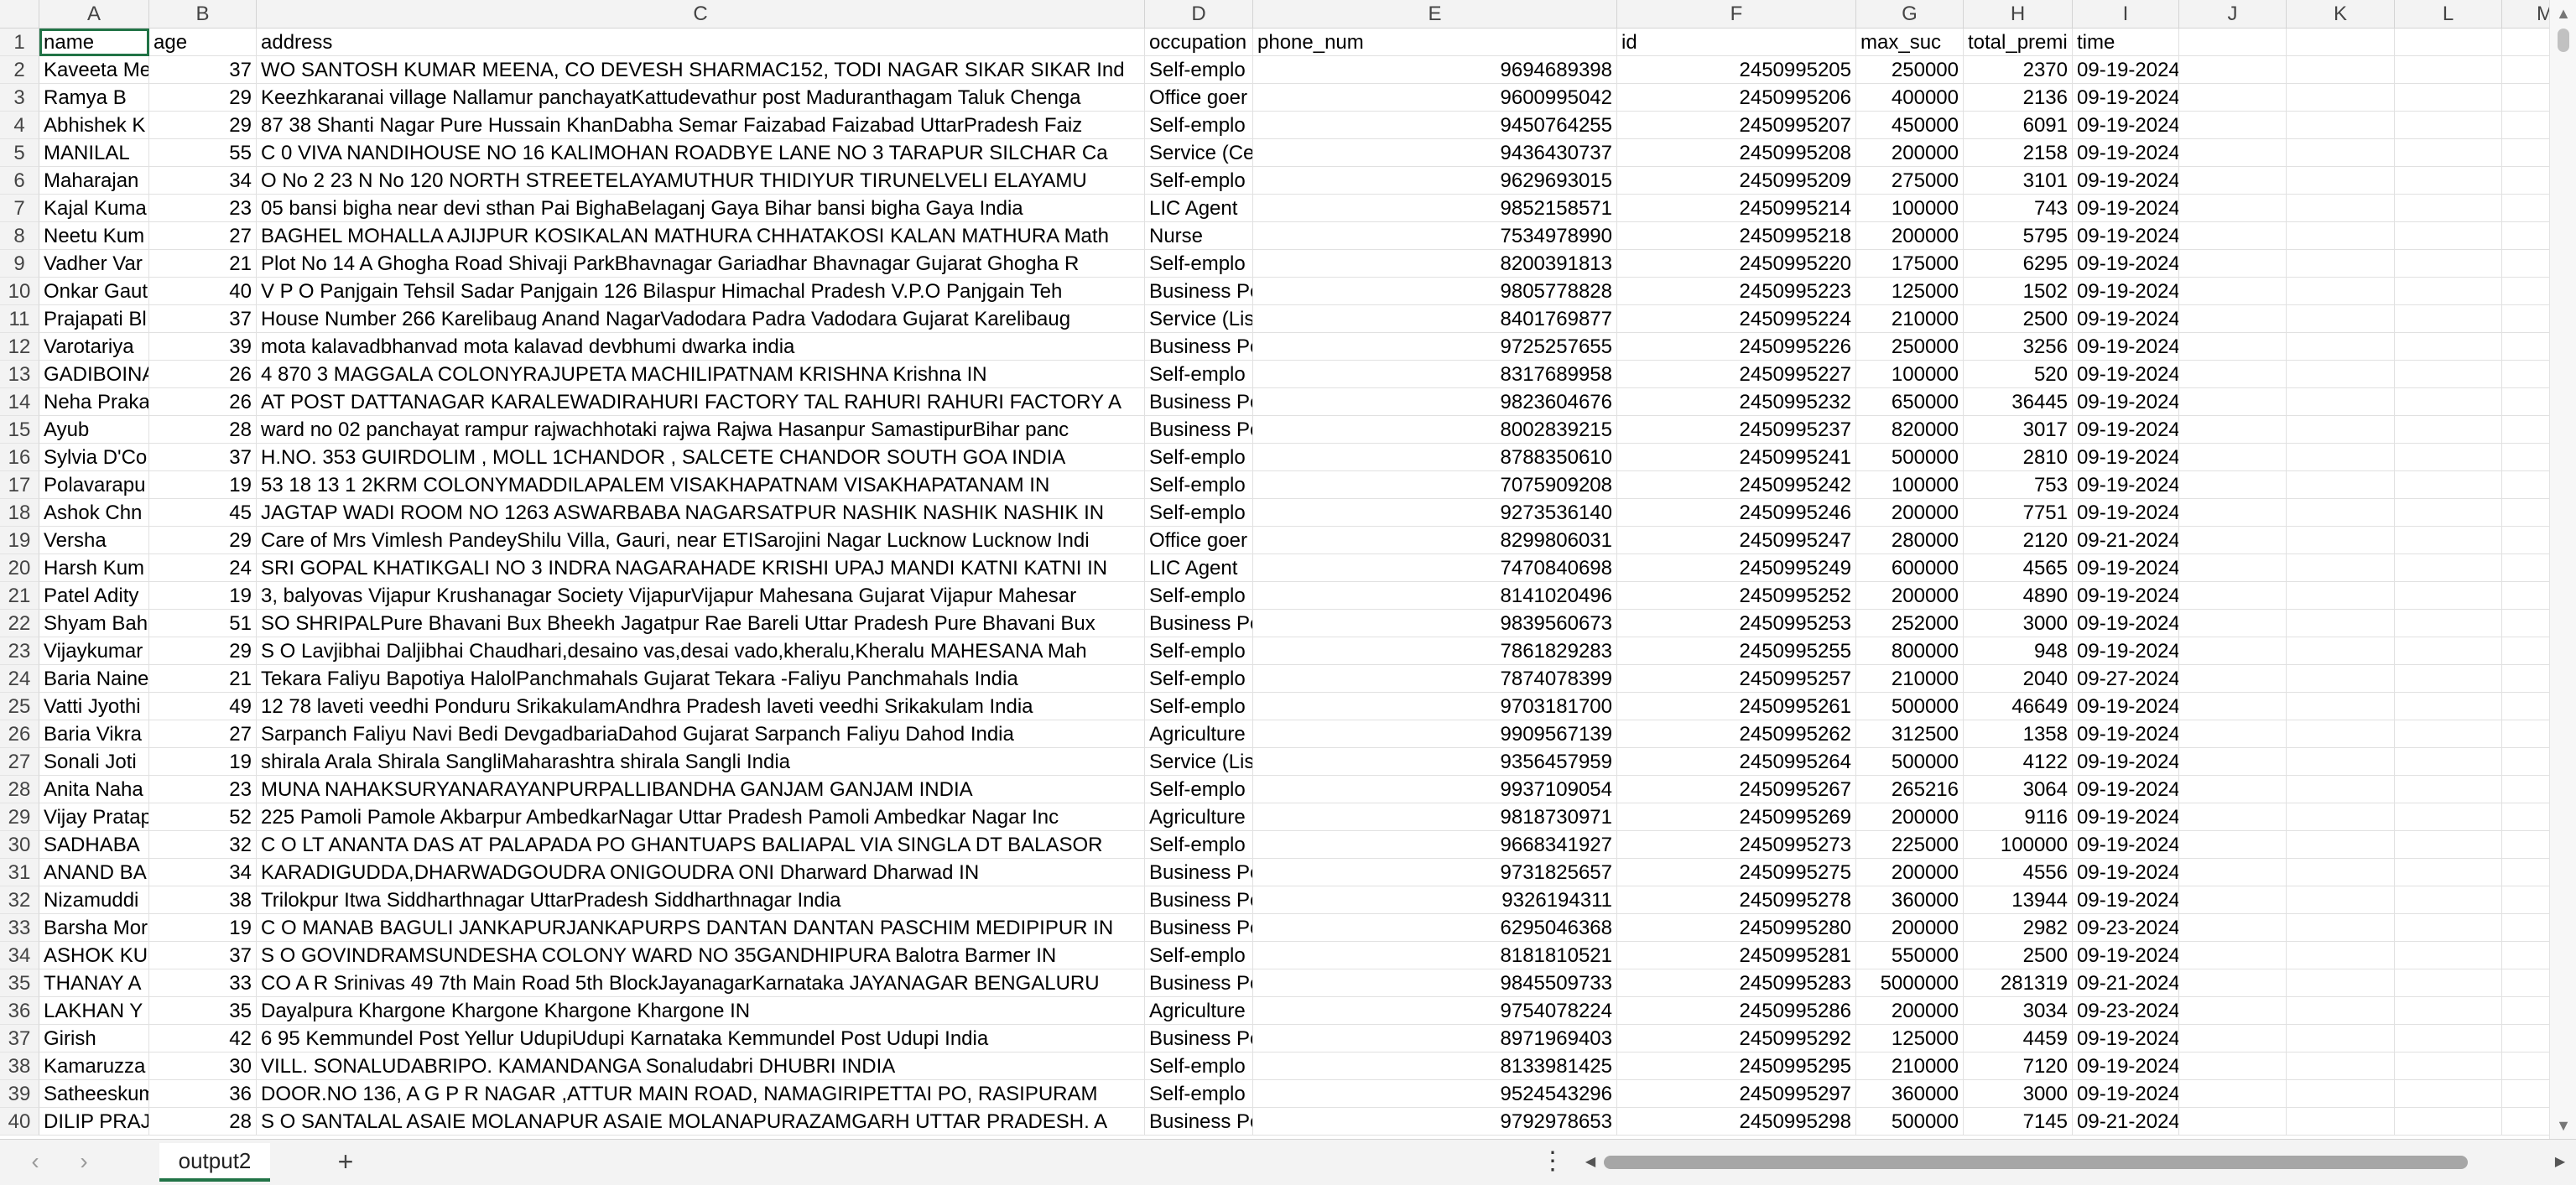  I want to click on max-suc-cell: 275000, so click(1910, 181).